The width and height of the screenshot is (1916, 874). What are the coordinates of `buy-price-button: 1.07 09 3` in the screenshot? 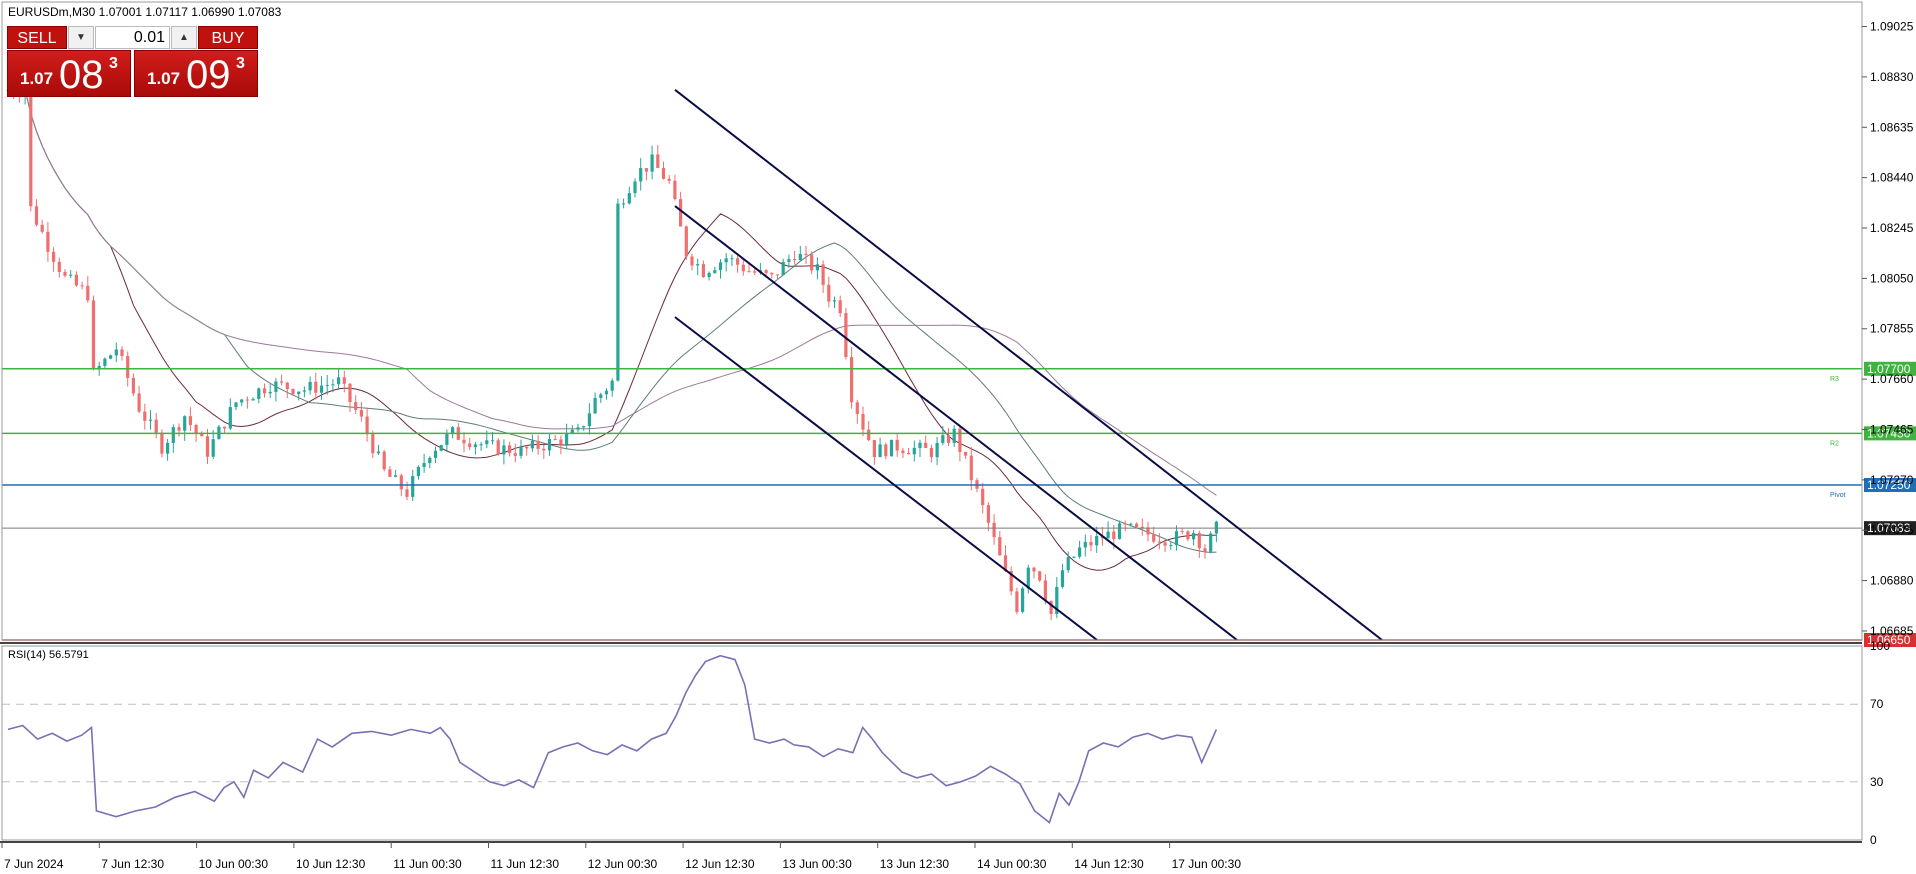 It's located at (196, 73).